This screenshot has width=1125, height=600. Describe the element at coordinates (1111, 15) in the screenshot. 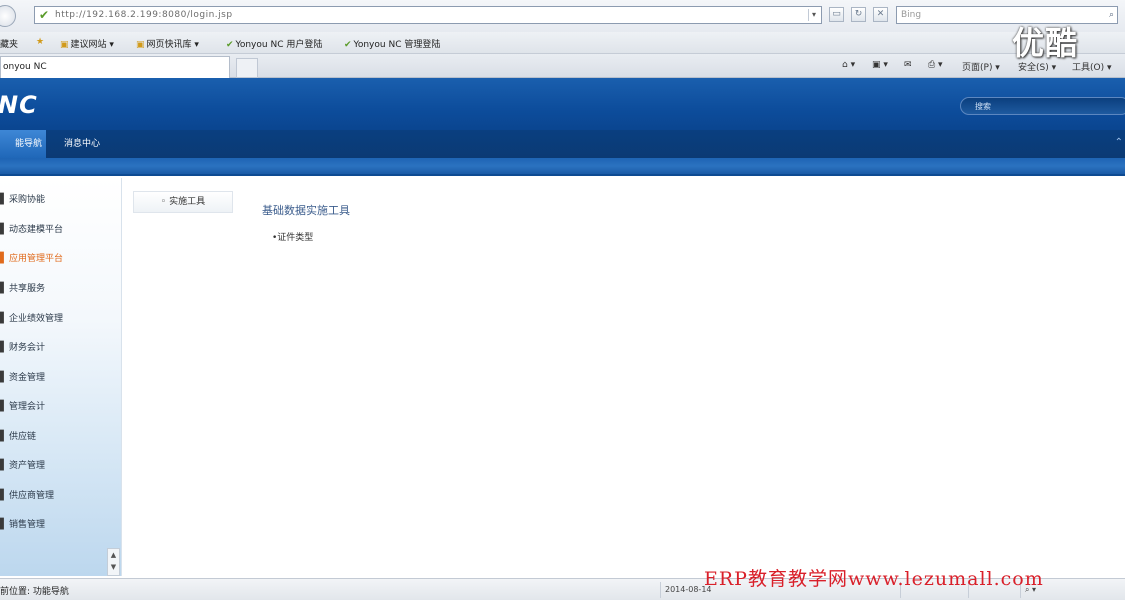

I see `search-icon: ⌕` at that location.